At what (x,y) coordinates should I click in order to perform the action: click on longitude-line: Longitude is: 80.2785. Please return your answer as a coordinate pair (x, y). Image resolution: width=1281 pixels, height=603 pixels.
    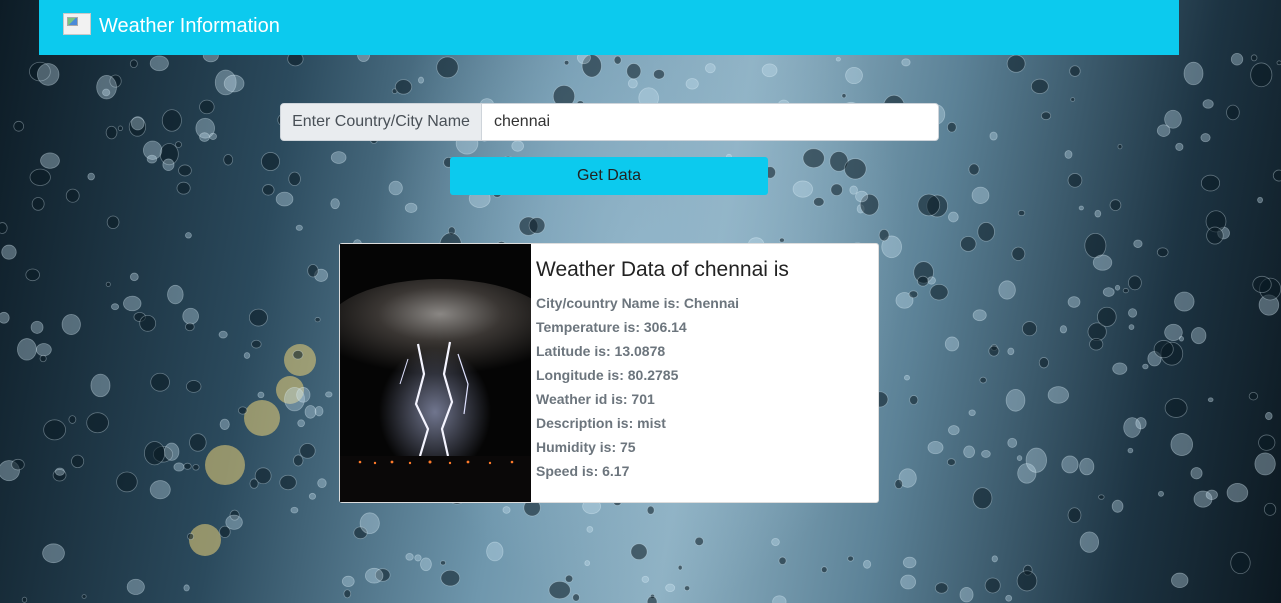
    Looking at the image, I should click on (607, 375).